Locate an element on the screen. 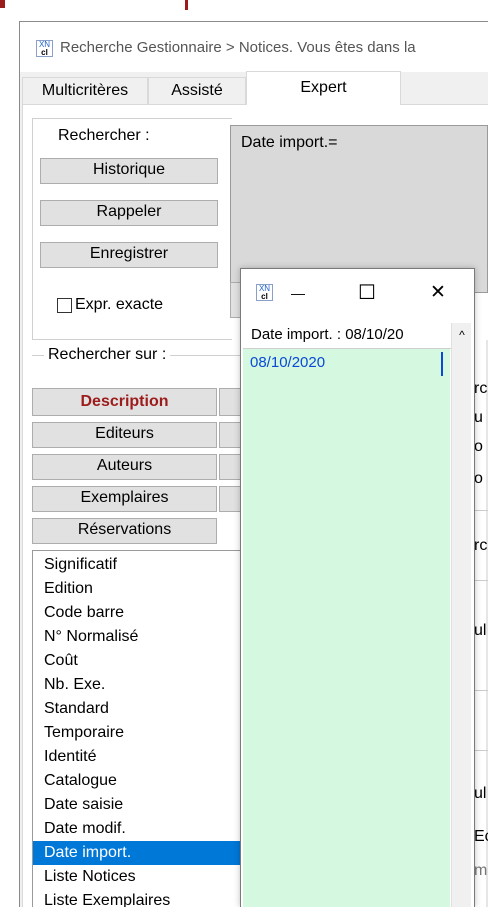  right-fragment: Ec is located at coordinates (481, 836).